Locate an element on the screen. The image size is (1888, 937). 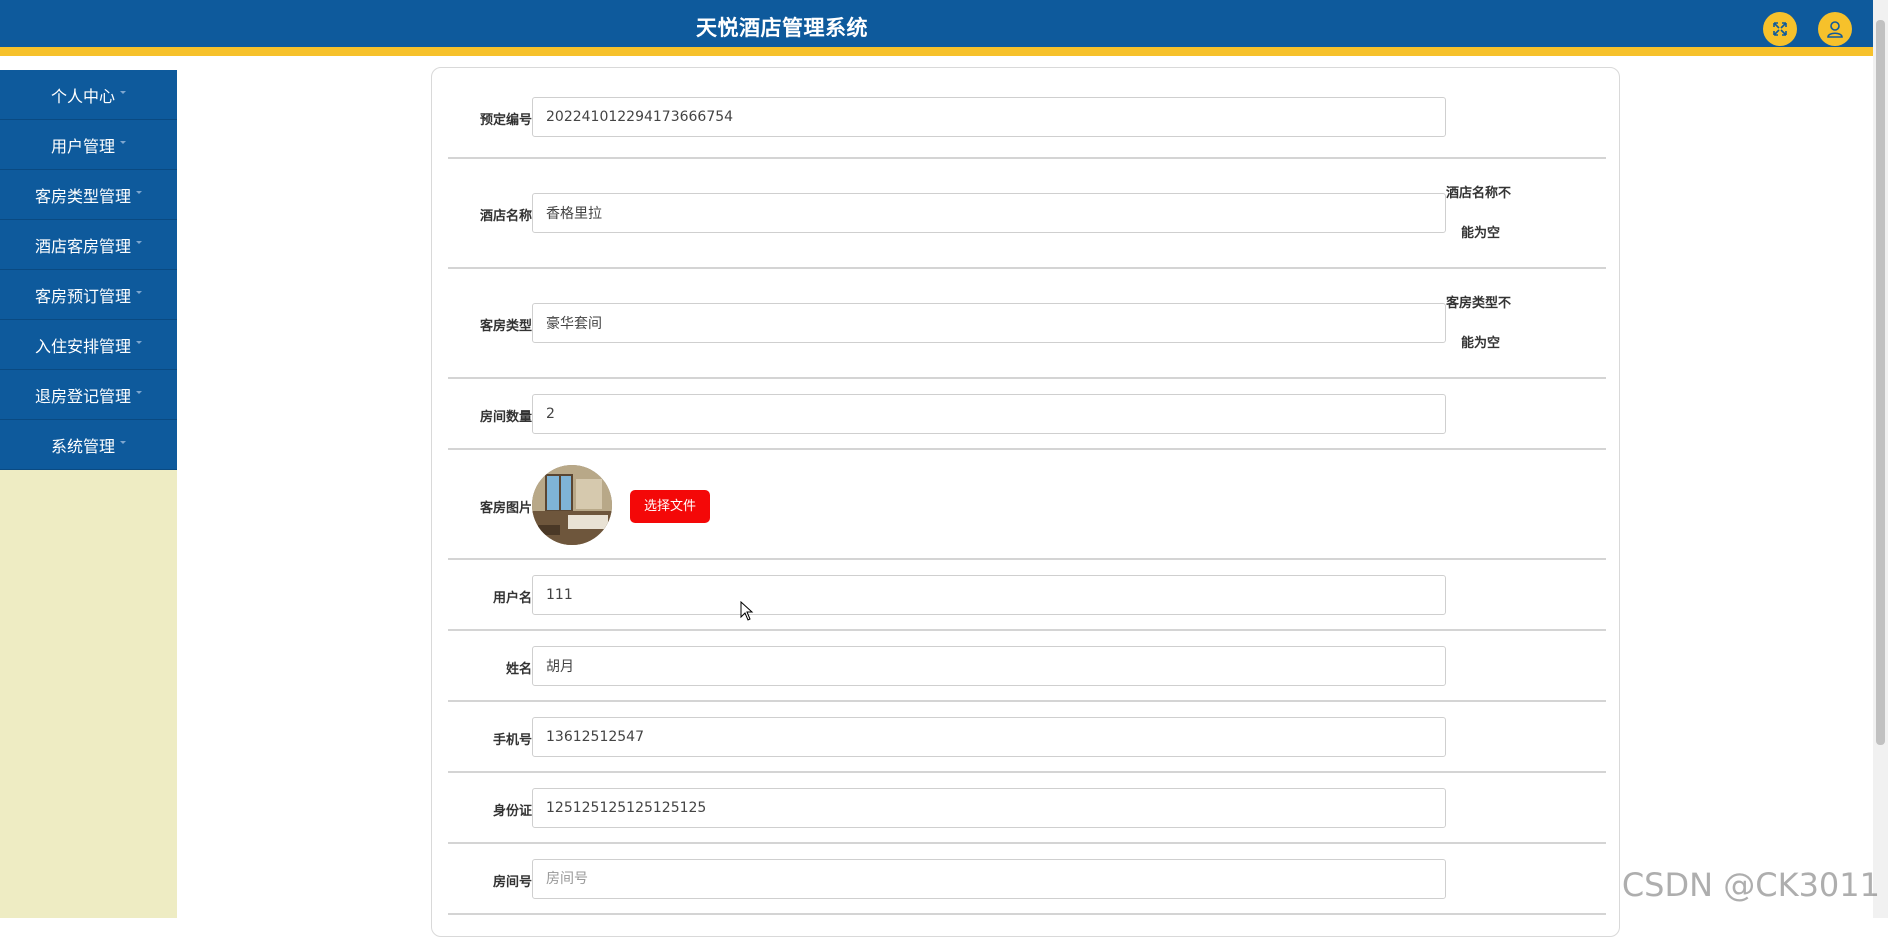
form-row-username: 用户名 is located at coordinates (1027, 595).